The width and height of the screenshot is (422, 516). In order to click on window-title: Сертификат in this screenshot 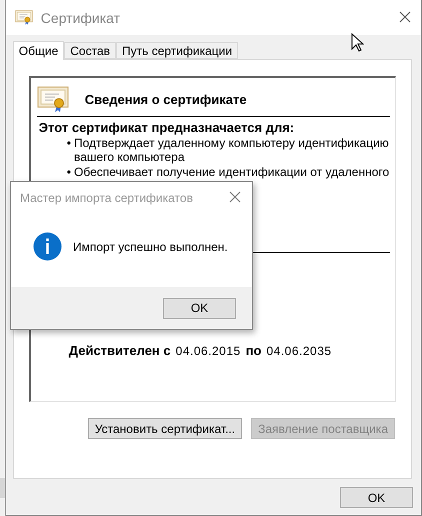, I will do `click(81, 18)`.